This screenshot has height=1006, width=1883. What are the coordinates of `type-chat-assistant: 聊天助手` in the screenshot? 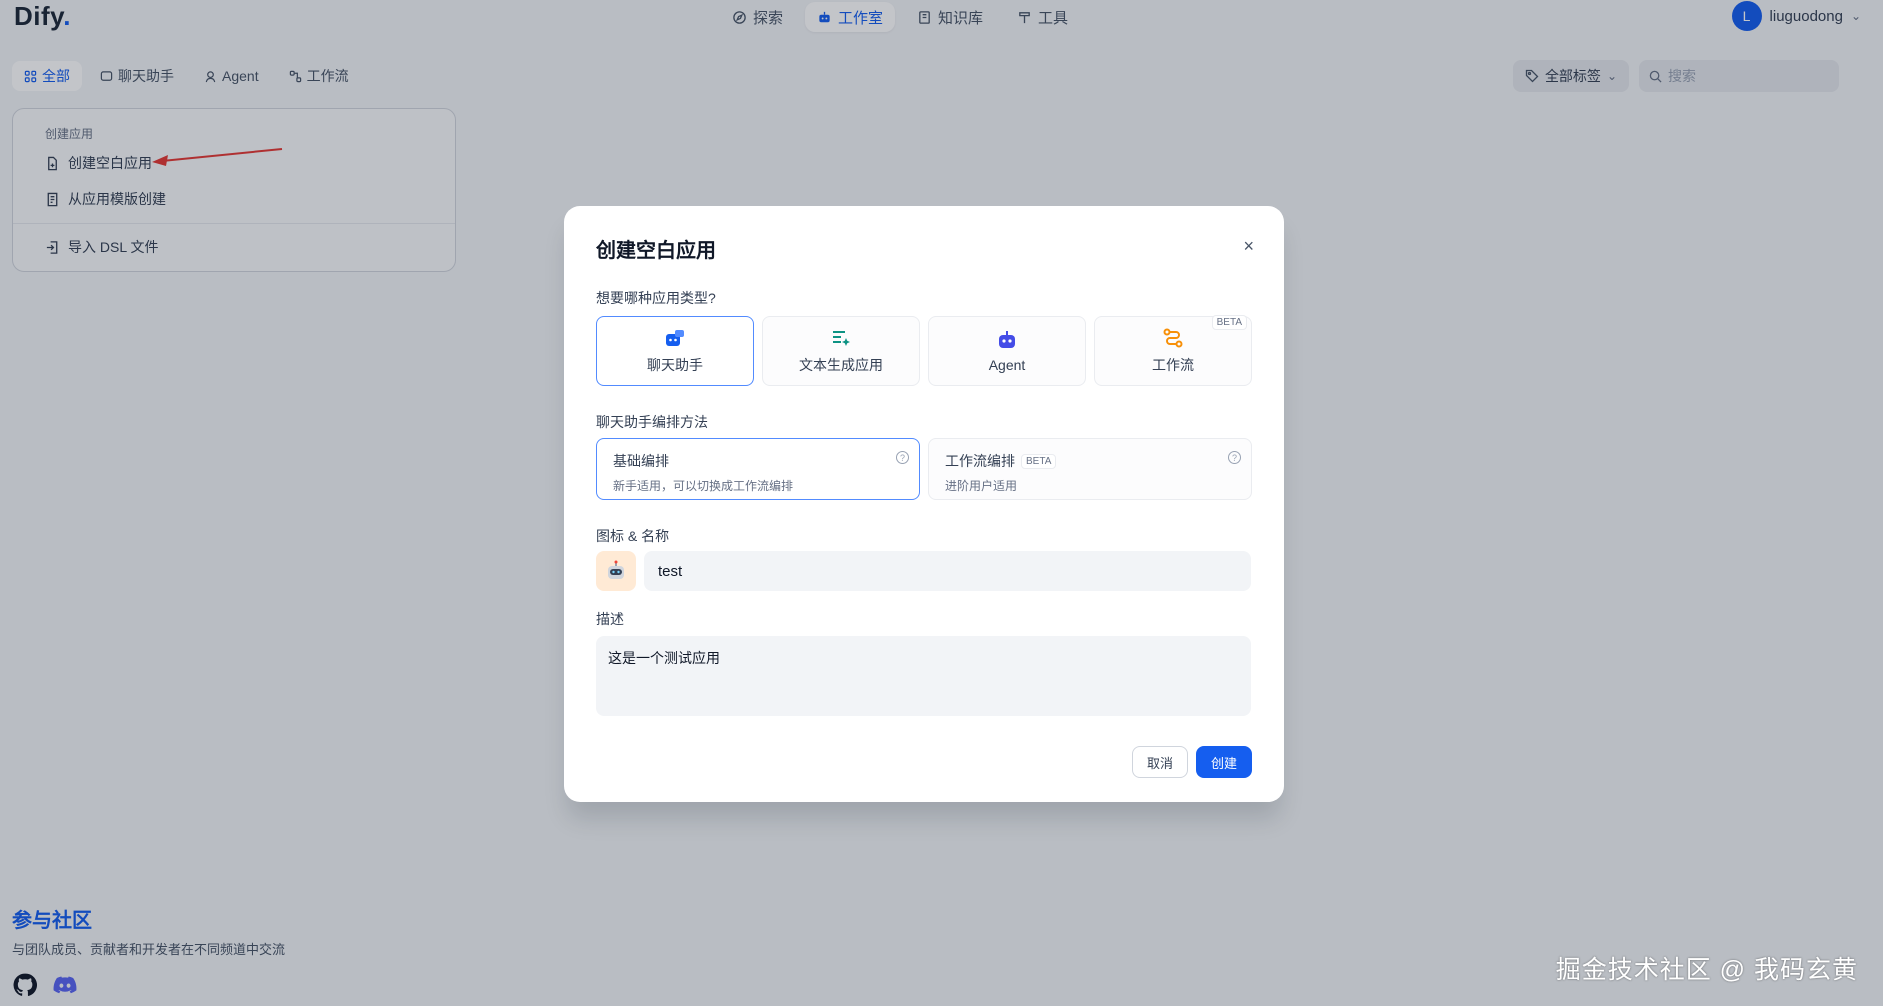 It's located at (675, 351).